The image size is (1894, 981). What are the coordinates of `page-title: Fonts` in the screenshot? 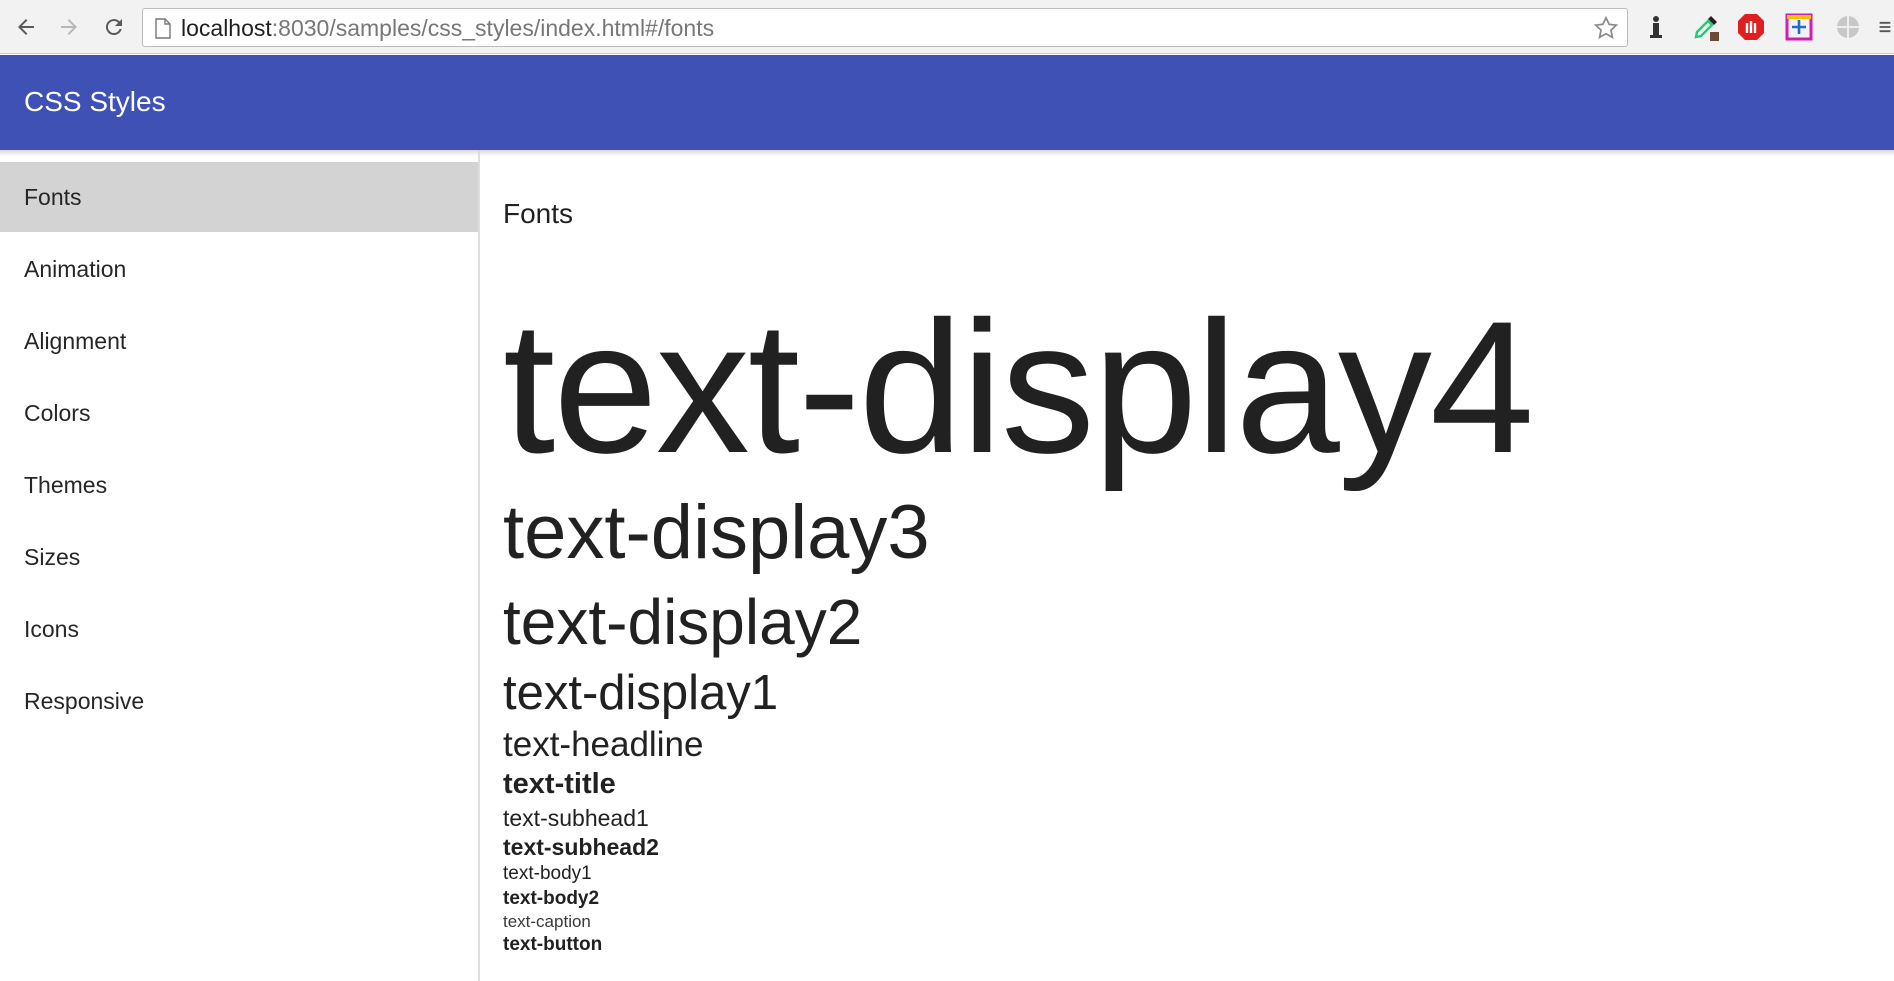 It's located at (538, 213).